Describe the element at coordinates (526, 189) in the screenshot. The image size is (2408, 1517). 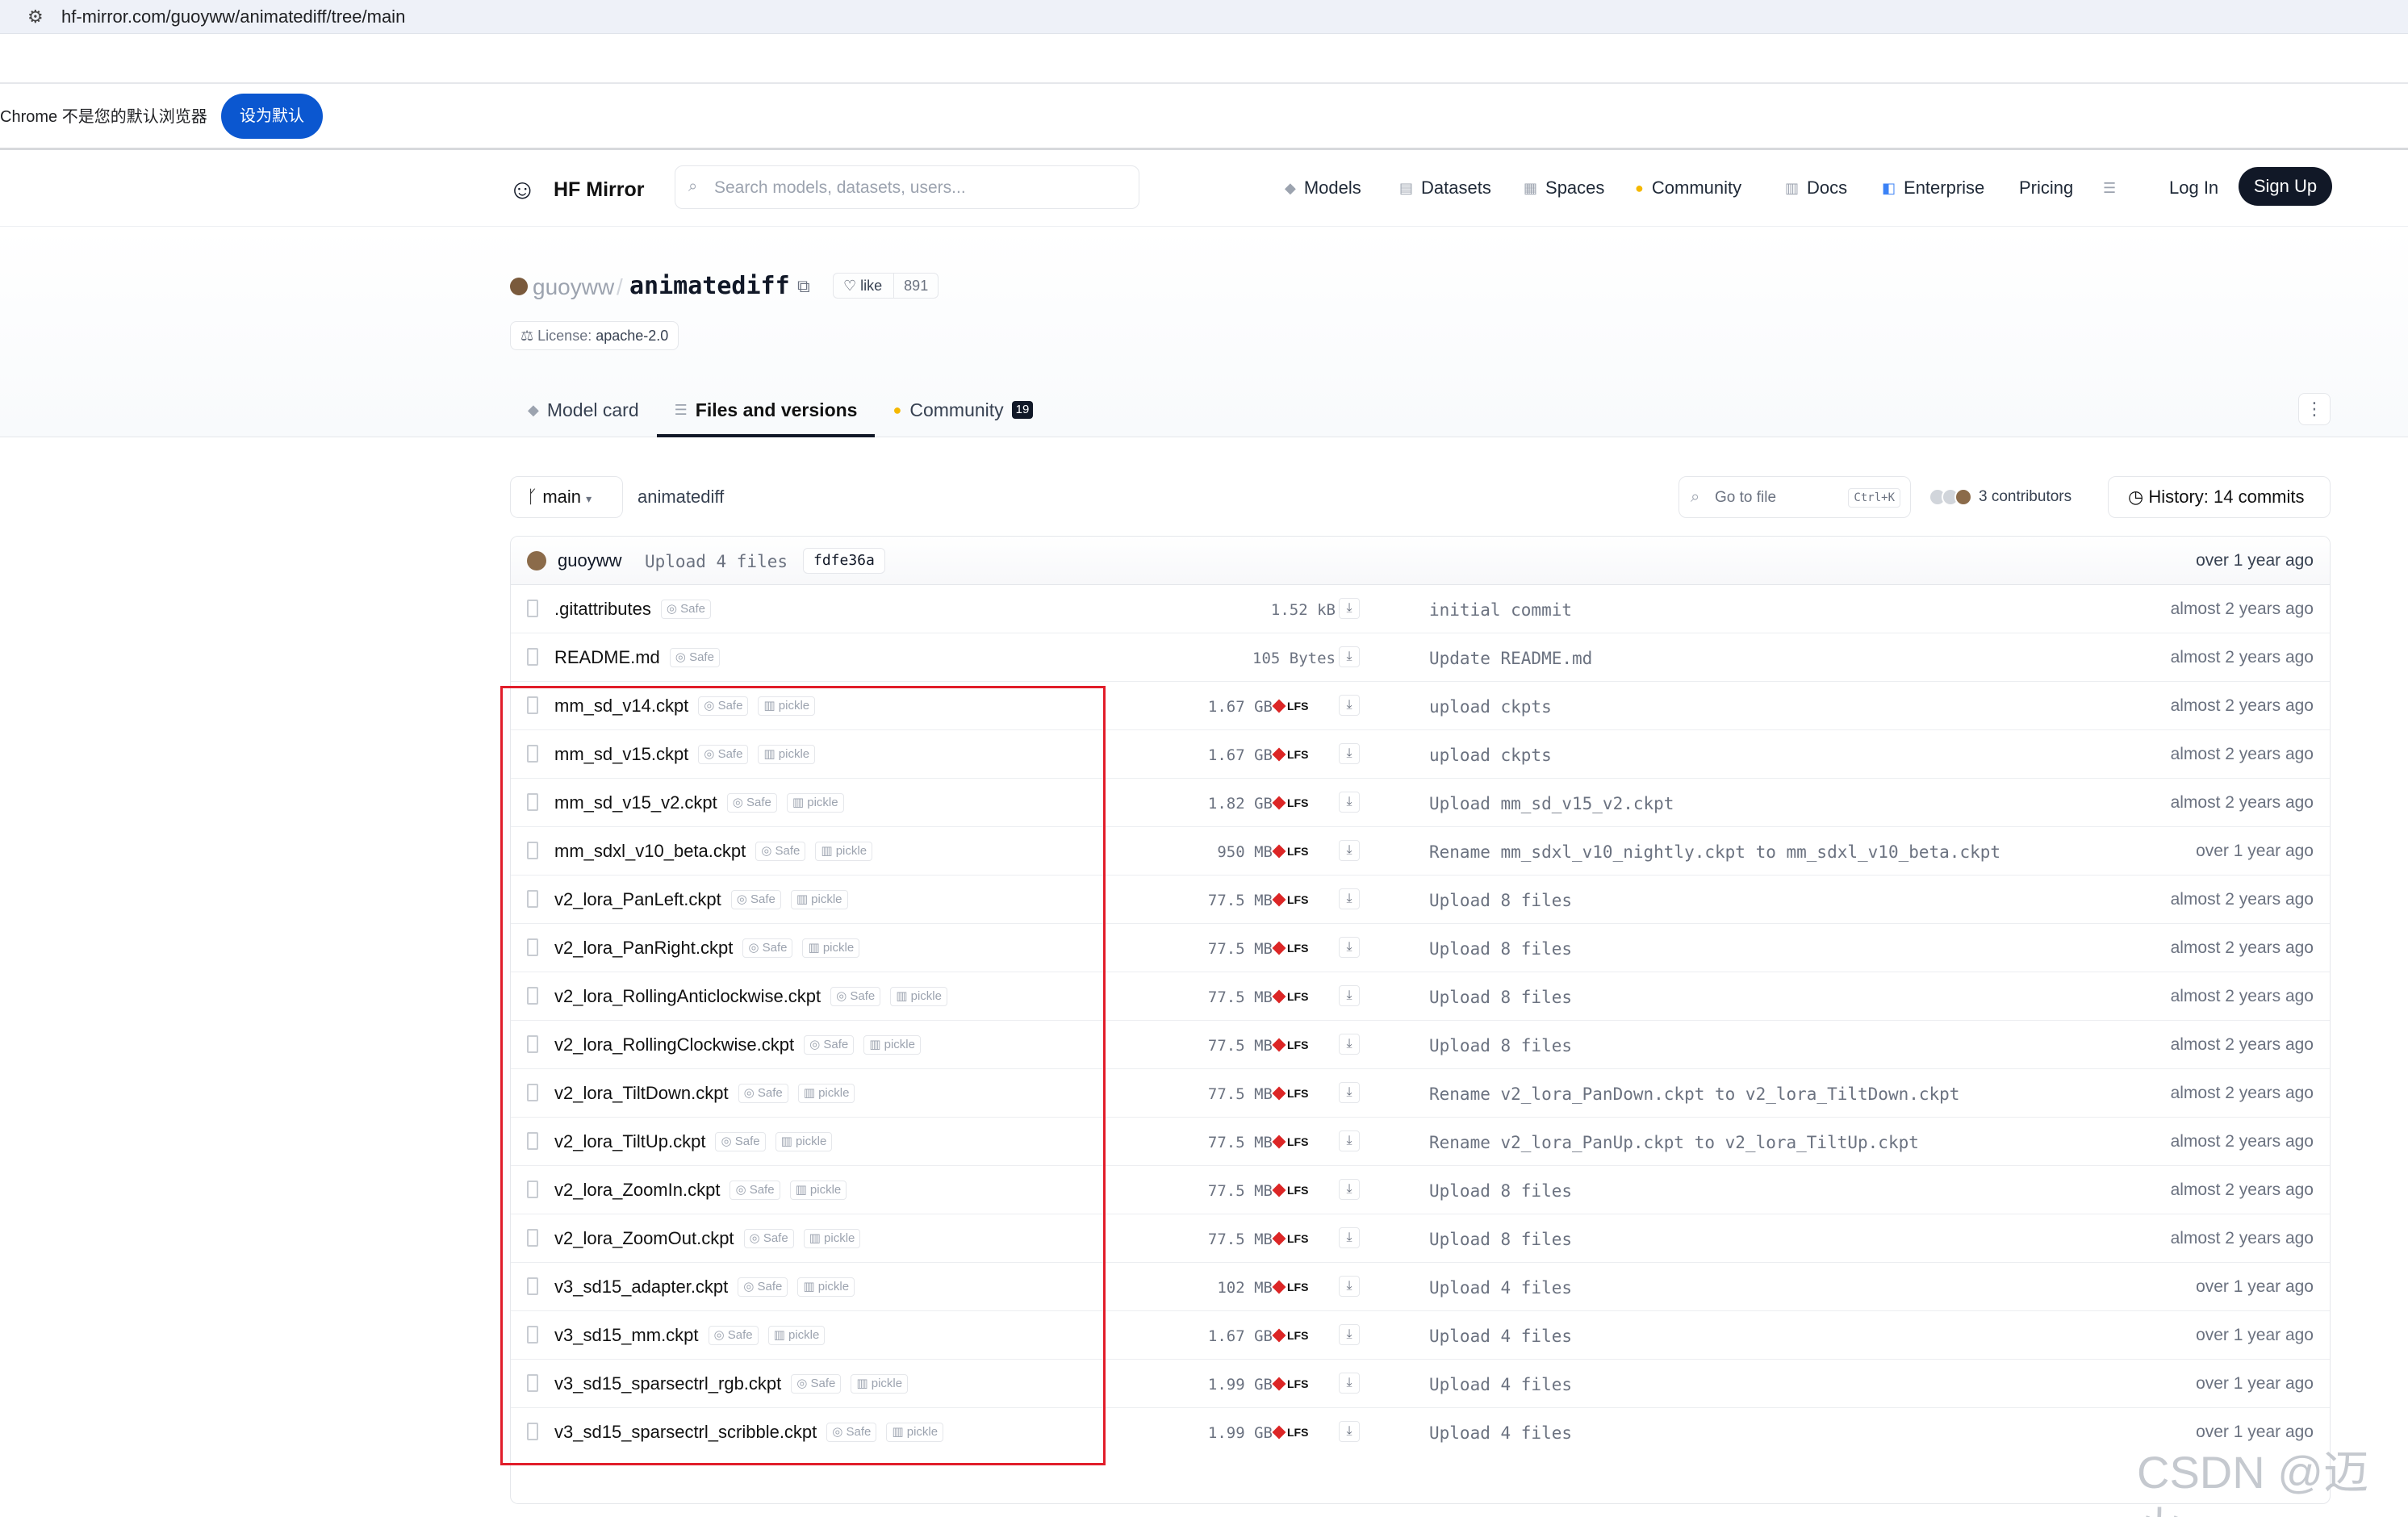
I see `hf-logo-icon: ☺` at that location.